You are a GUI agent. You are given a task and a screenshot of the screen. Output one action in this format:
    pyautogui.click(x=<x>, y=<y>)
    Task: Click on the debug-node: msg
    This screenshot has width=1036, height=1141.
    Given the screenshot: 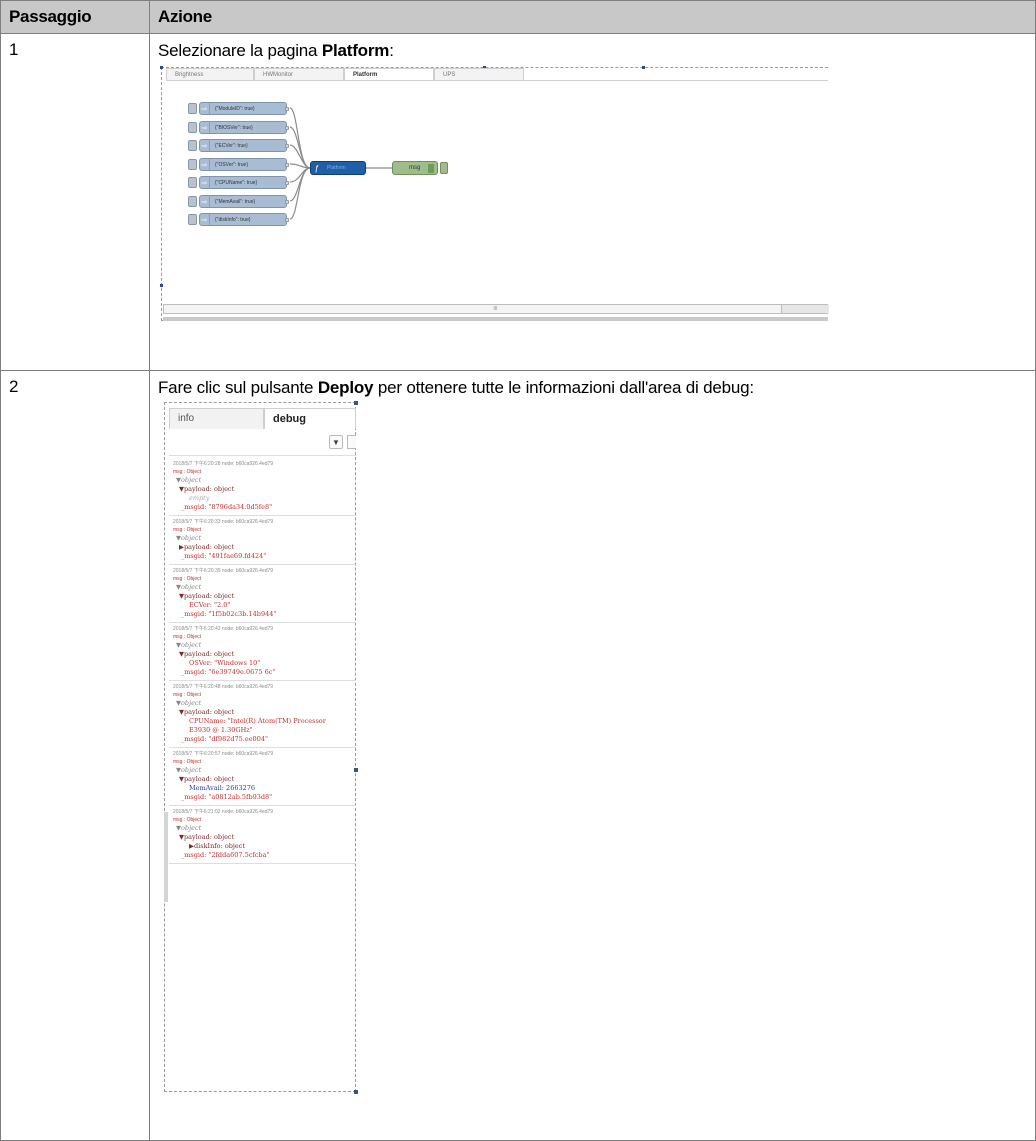 What is the action you would take?
    pyautogui.click(x=415, y=168)
    